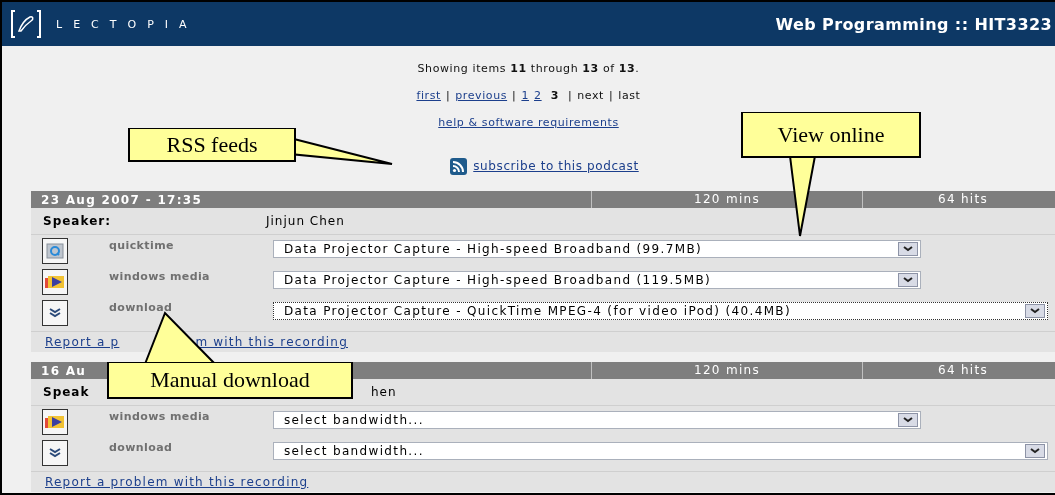 This screenshot has width=1055, height=495. I want to click on page-link: 2, so click(538, 102).